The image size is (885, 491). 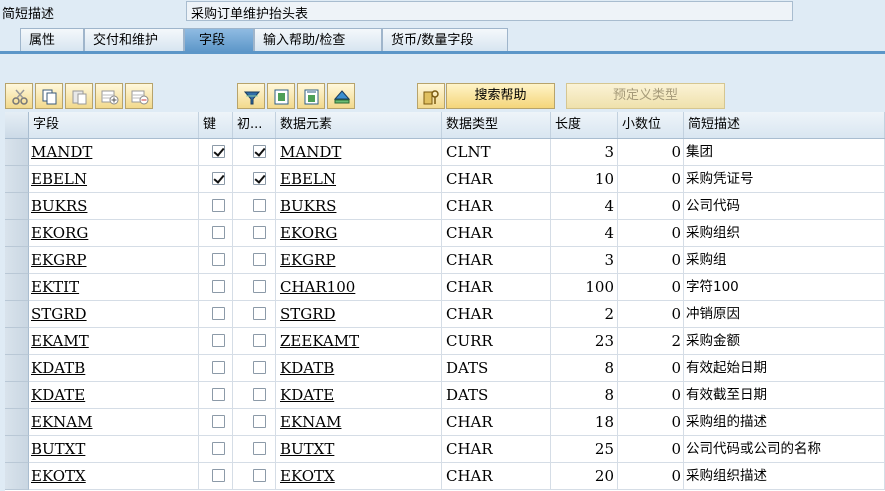 What do you see at coordinates (500, 96) in the screenshot?
I see `search-help-button: 搜索帮助` at bounding box center [500, 96].